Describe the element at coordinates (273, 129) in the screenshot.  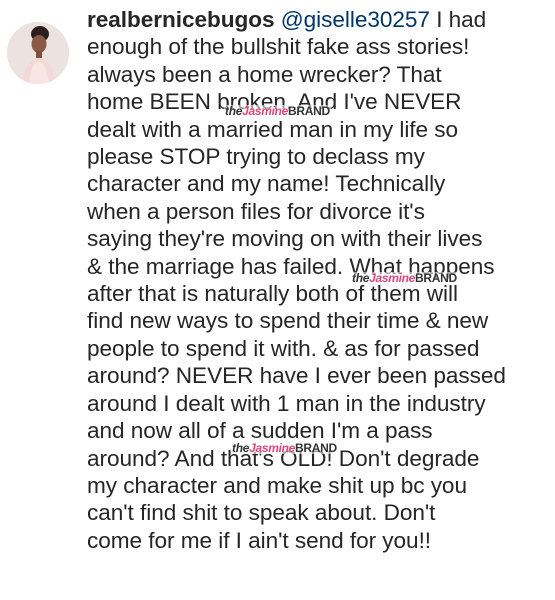
I see `comment-line: dealt with a married man in my life so` at that location.